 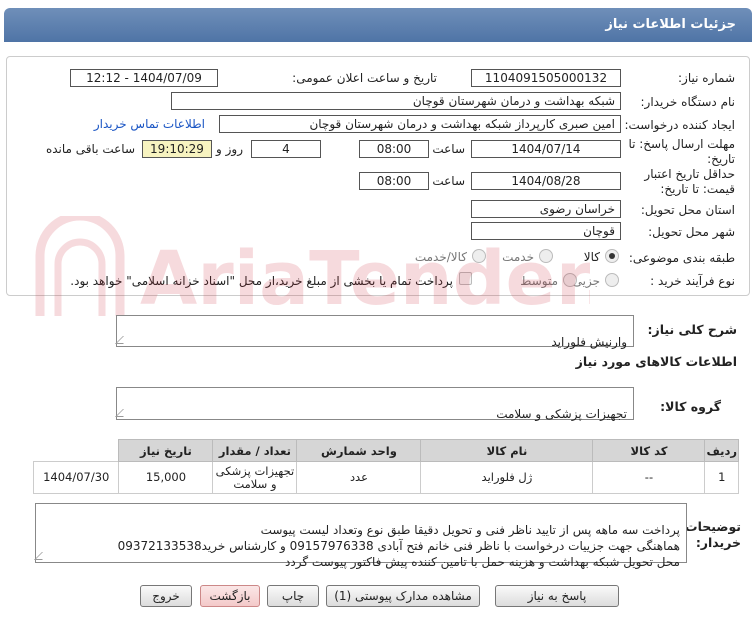 I want to click on process-radio-medium, so click(x=570, y=280).